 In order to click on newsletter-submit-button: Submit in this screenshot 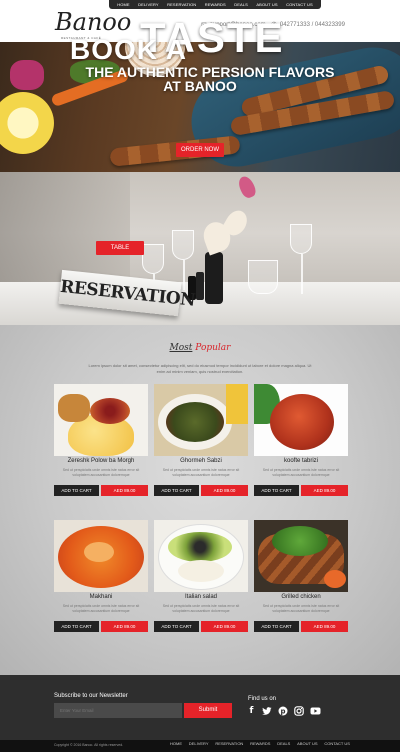, I will do `click(208, 710)`.